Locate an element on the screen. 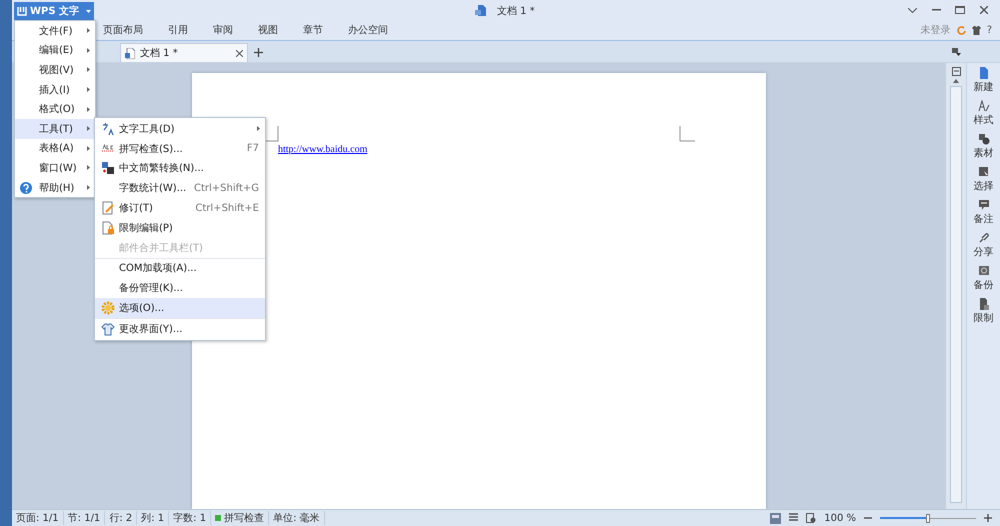  menu-item: 帮助(H) is located at coordinates (55, 188).